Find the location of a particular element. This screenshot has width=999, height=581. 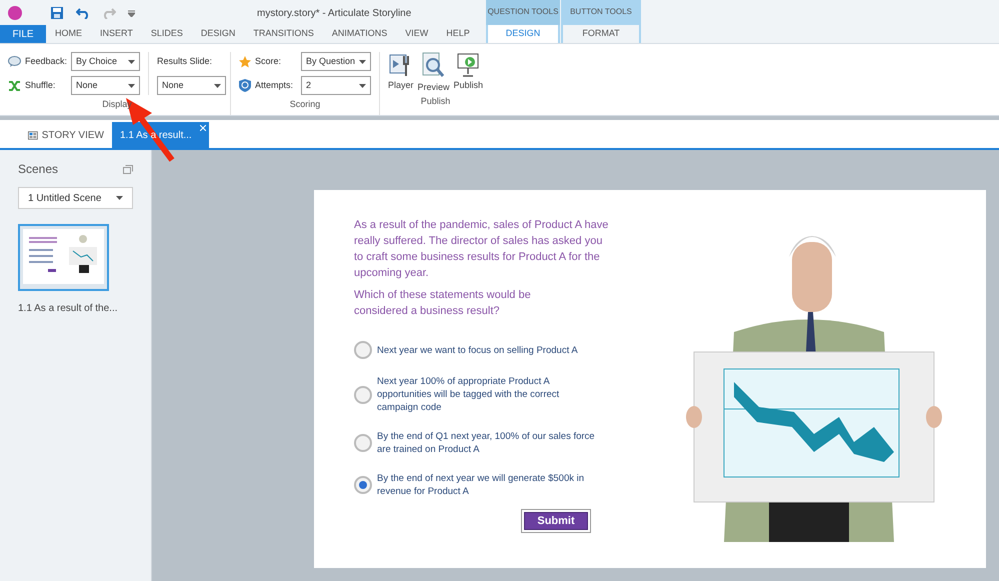

magnifier-icon is located at coordinates (433, 66).